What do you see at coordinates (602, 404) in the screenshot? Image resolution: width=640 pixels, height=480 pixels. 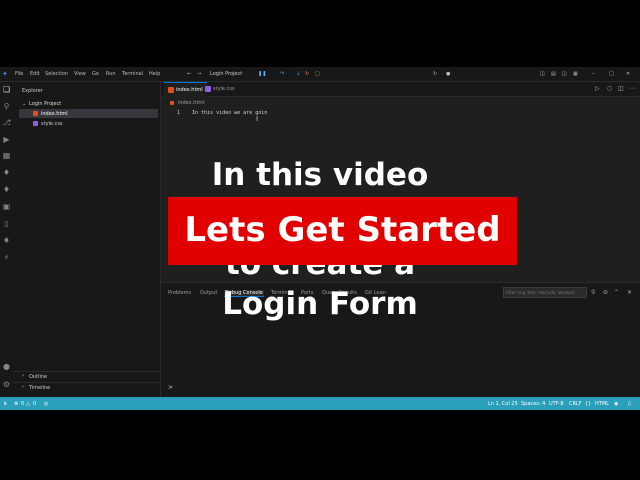 I see `language-mode: HTML` at bounding box center [602, 404].